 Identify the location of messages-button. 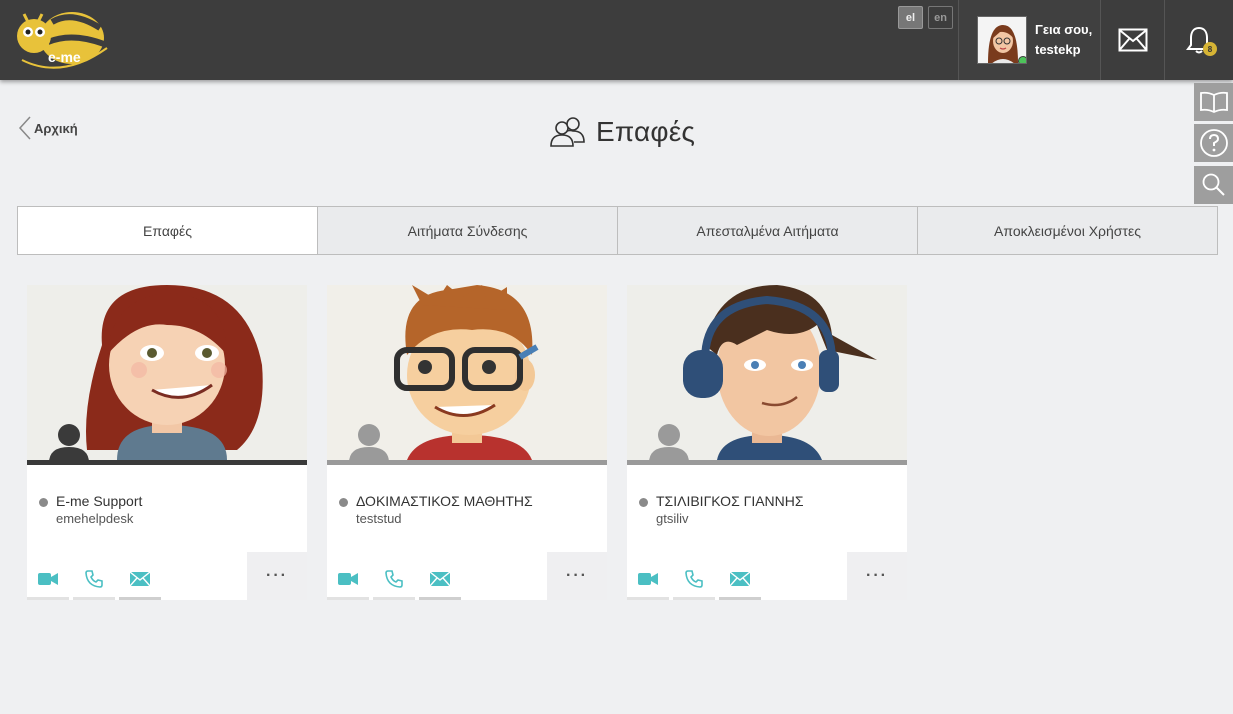
(1132, 40).